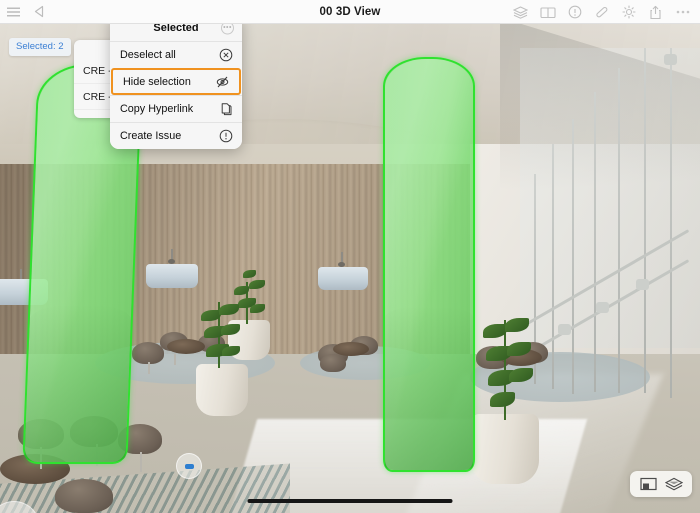 Image resolution: width=700 pixels, height=513 pixels. I want to click on book-icon, so click(547, 12).